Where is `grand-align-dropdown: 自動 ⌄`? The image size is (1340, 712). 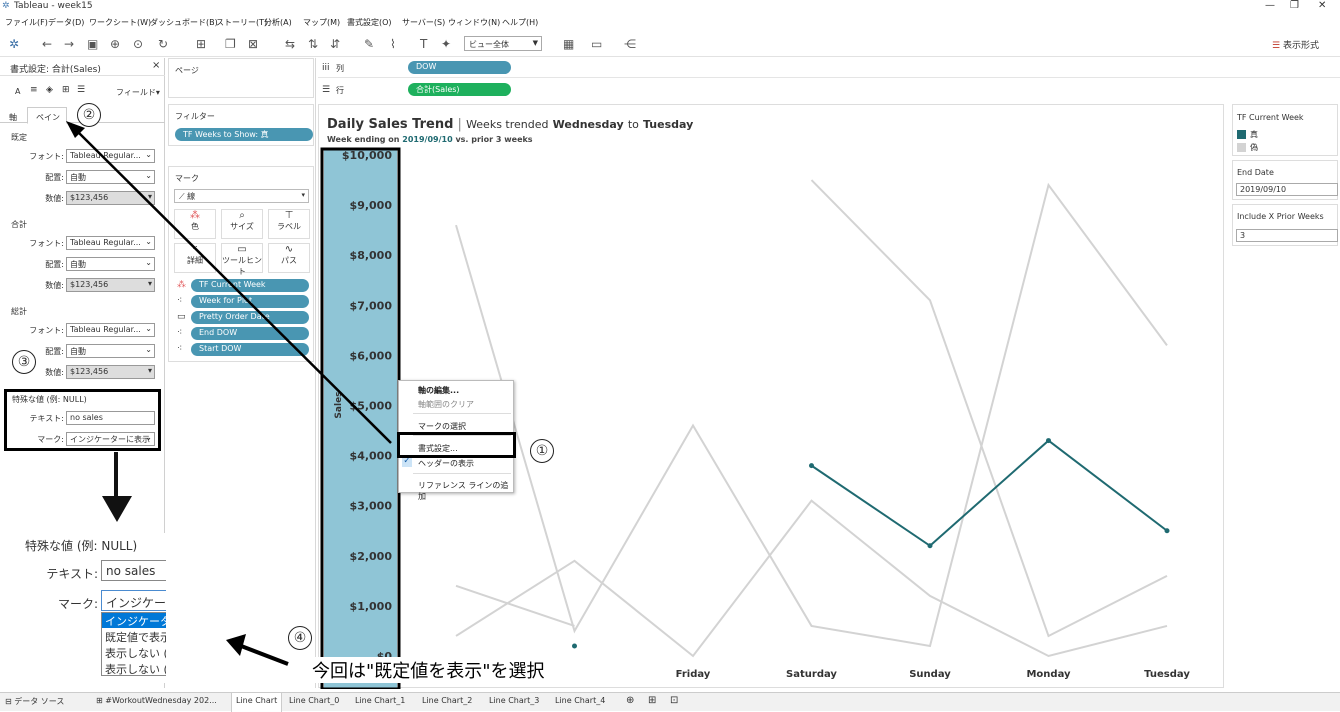 grand-align-dropdown: 自動 ⌄ is located at coordinates (110, 351).